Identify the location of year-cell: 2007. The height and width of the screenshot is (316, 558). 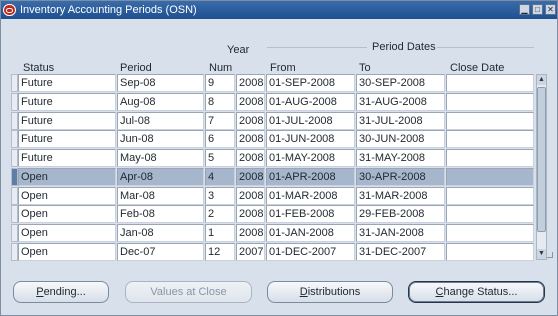
(250, 252).